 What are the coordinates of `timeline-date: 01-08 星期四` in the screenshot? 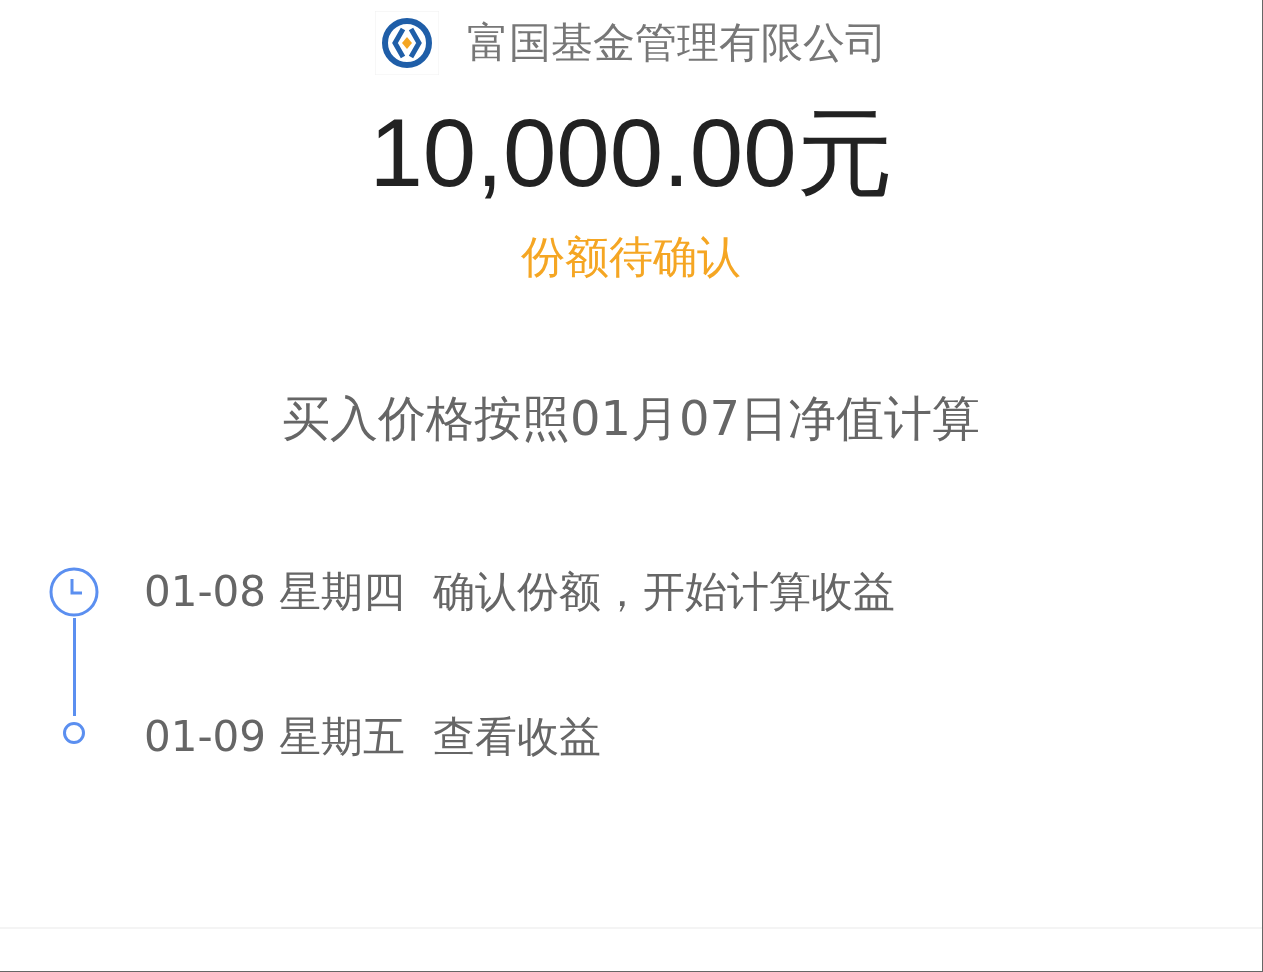 It's located at (275, 591).